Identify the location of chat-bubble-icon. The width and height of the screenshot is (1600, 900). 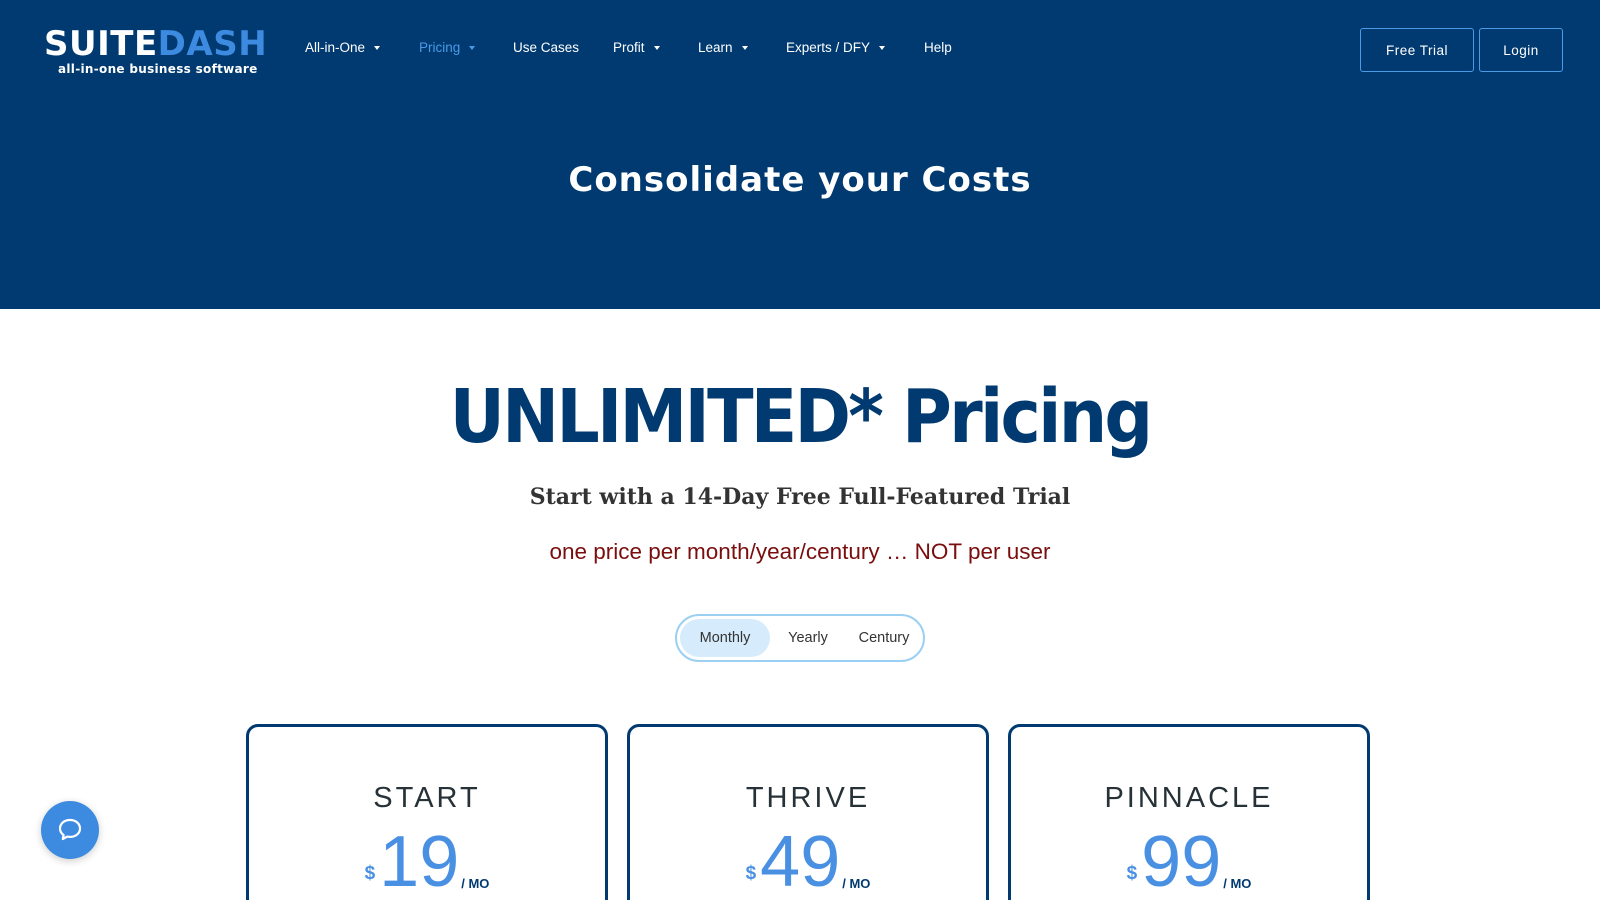
(70, 829).